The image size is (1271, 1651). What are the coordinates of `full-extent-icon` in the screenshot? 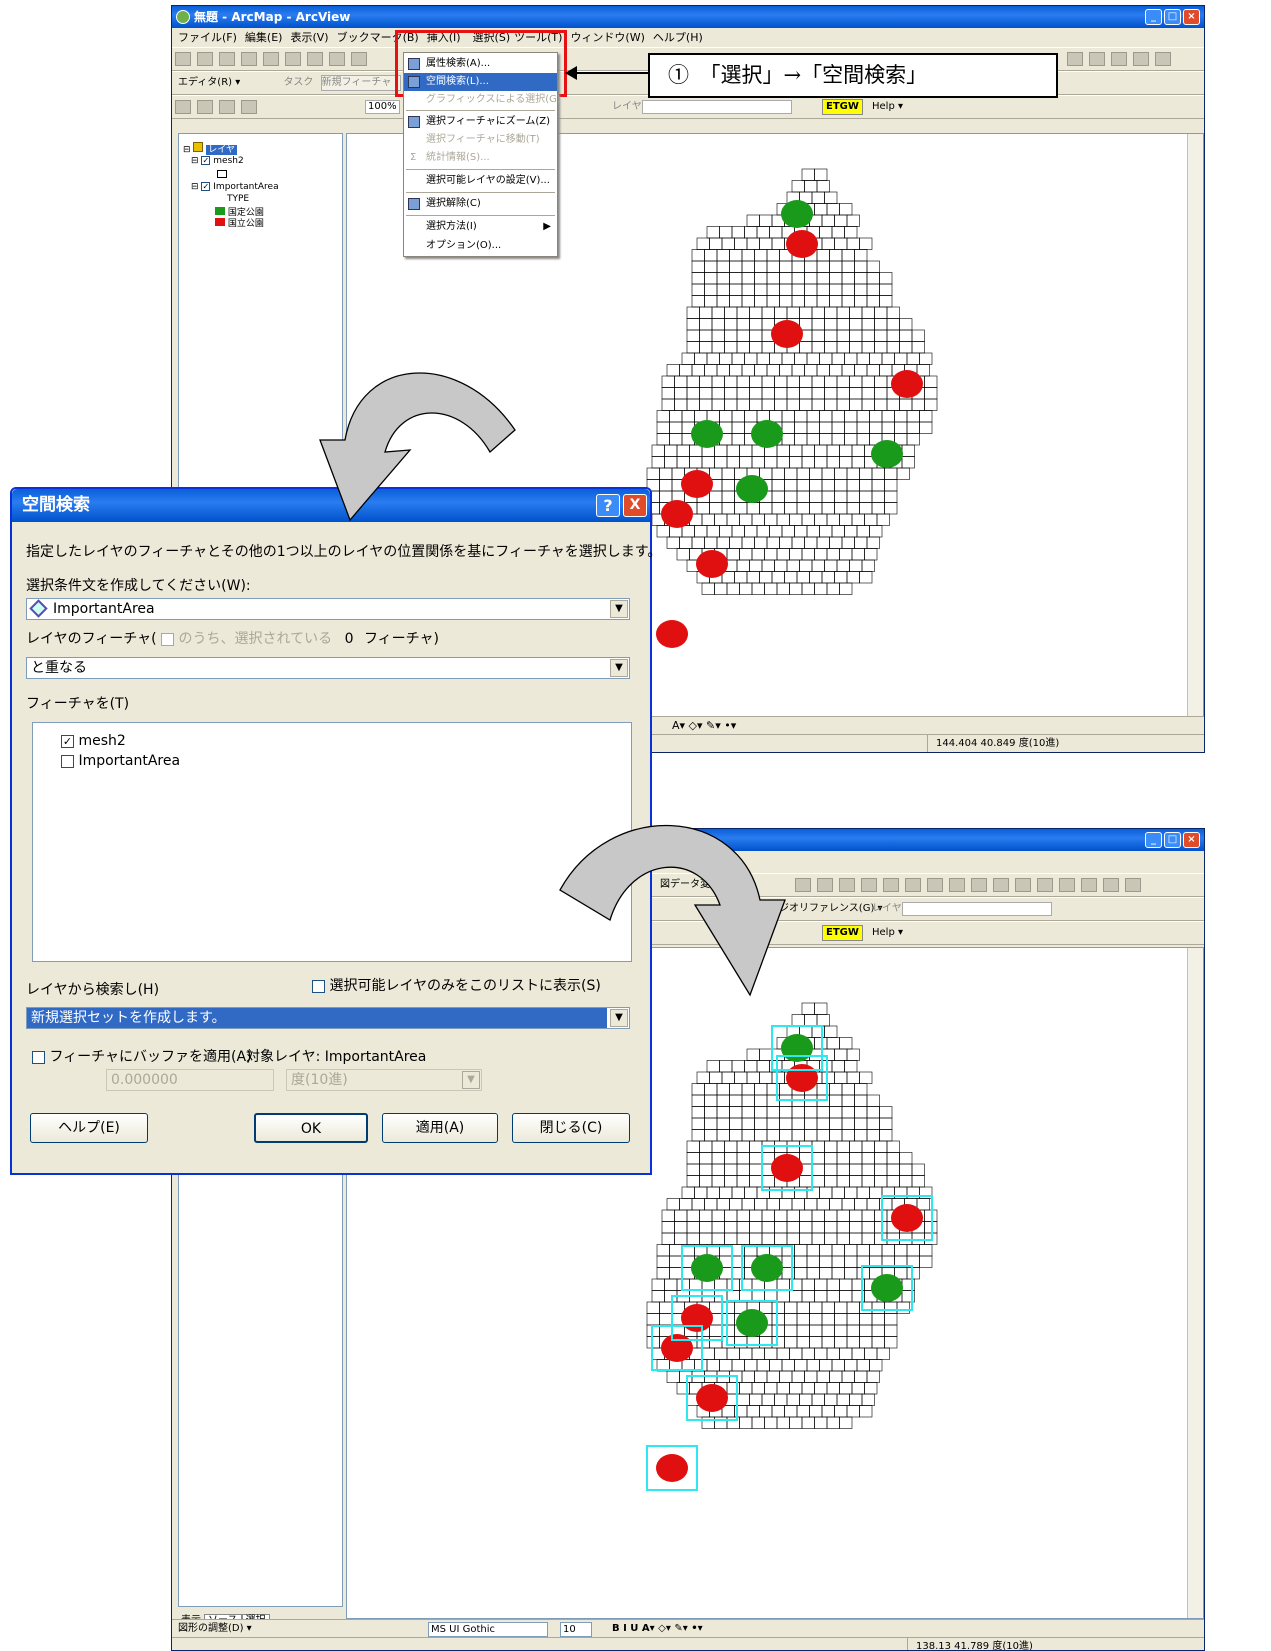 It's located at (249, 107).